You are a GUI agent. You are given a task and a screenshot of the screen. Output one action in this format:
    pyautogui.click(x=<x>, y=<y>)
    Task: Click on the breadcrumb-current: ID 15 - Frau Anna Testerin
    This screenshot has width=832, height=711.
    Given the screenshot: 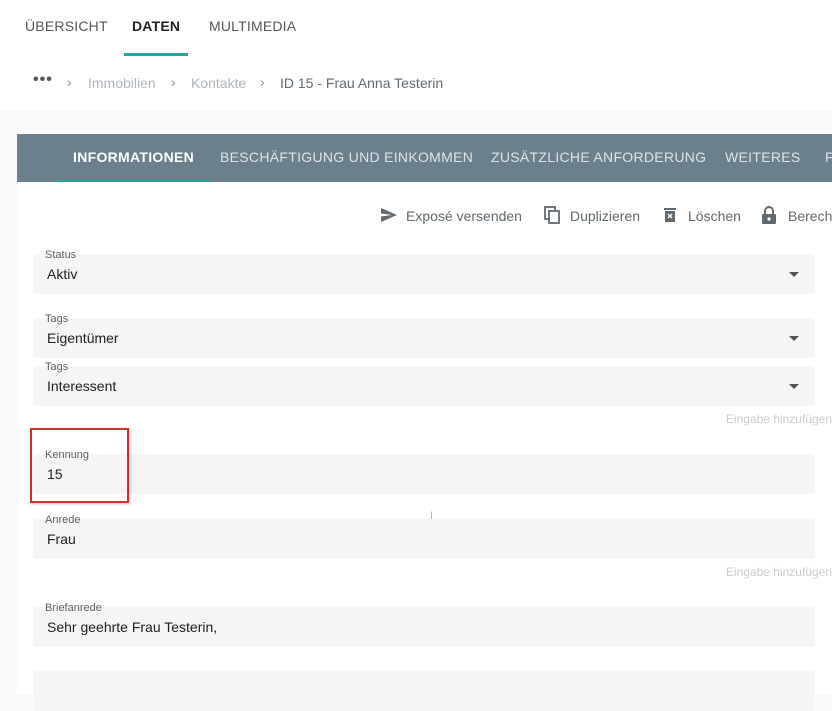 What is the action you would take?
    pyautogui.click(x=362, y=83)
    